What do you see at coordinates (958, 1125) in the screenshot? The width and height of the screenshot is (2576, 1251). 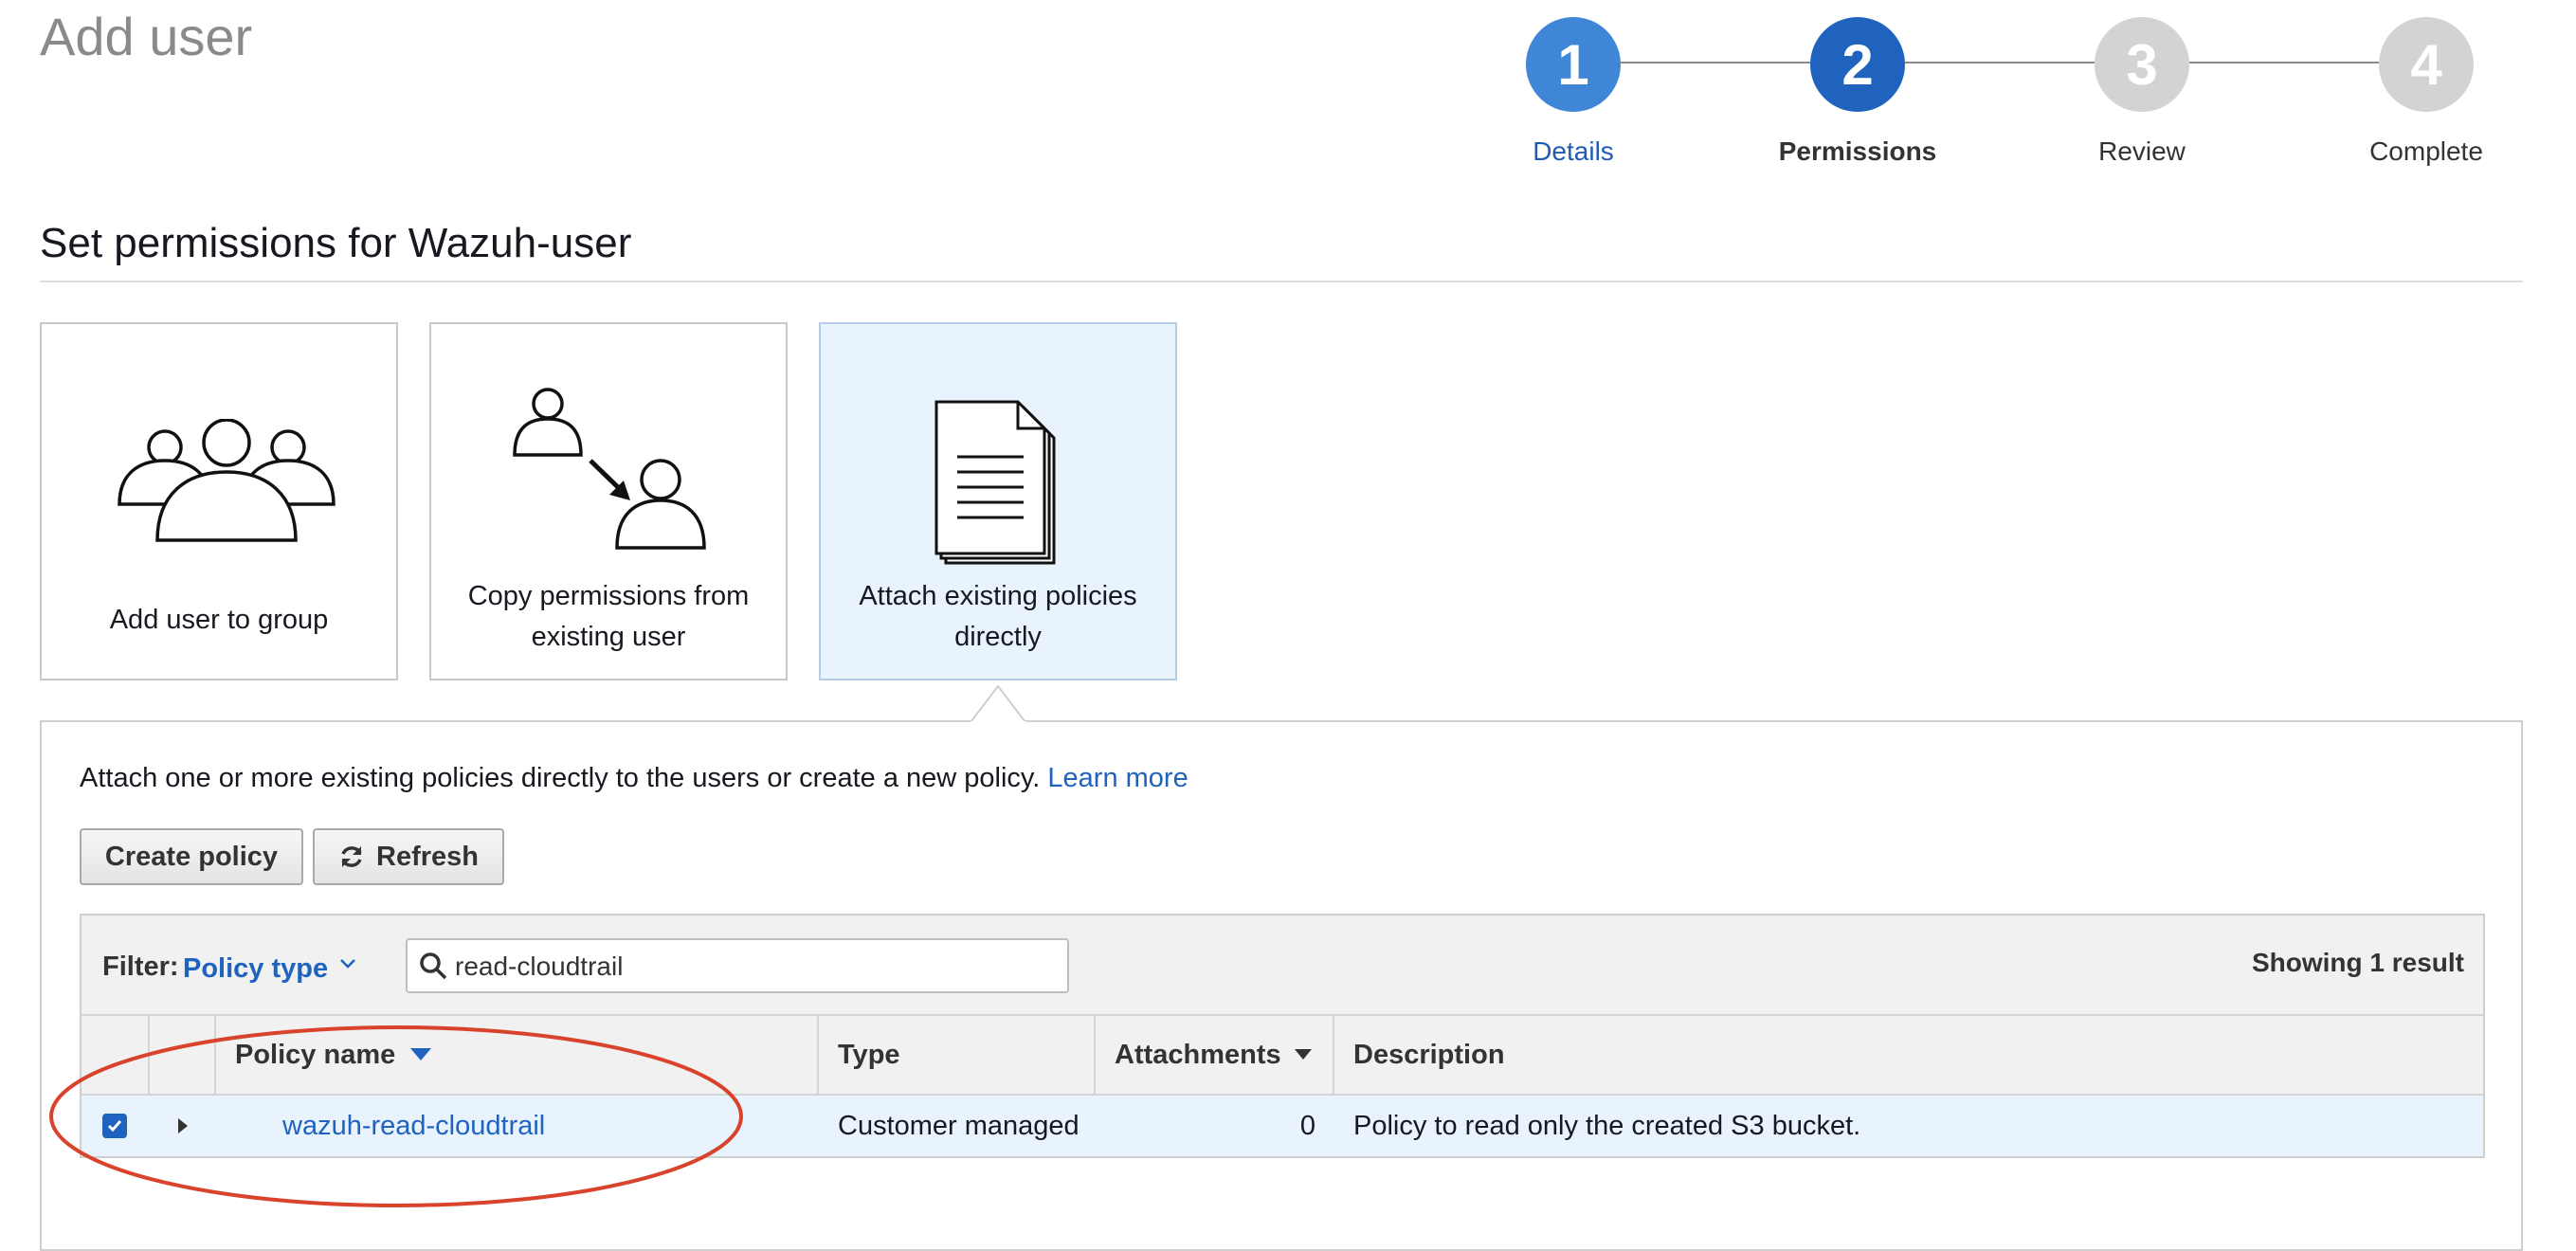 I see `policy-type-cell: Customer managed` at bounding box center [958, 1125].